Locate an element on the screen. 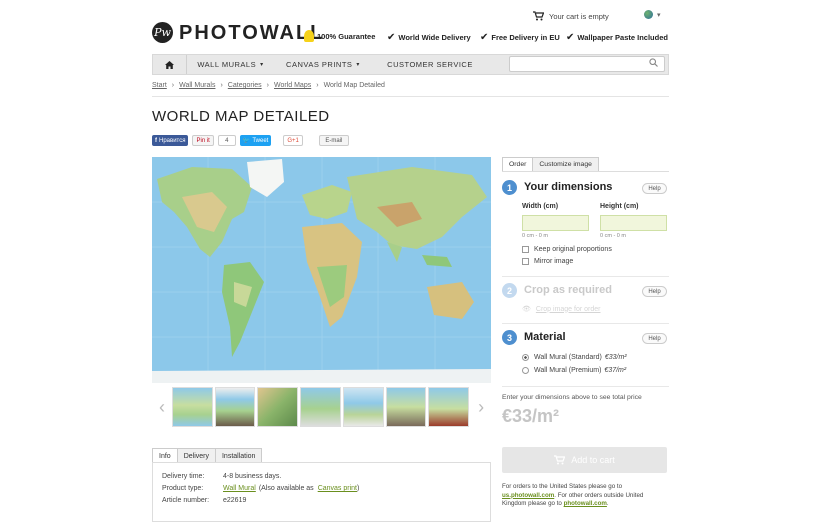  chevron-left-icon: ‹ is located at coordinates (162, 407).